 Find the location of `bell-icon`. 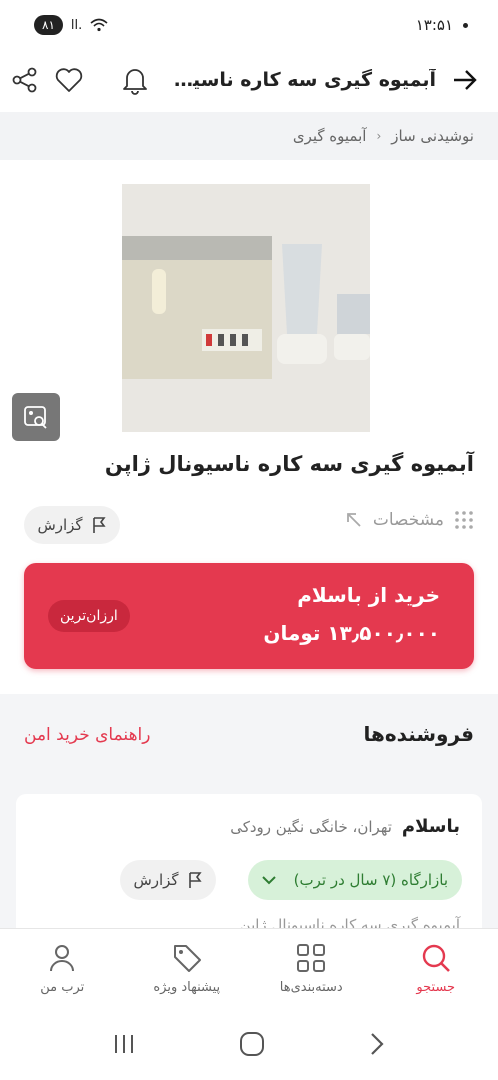

bell-icon is located at coordinates (135, 82).